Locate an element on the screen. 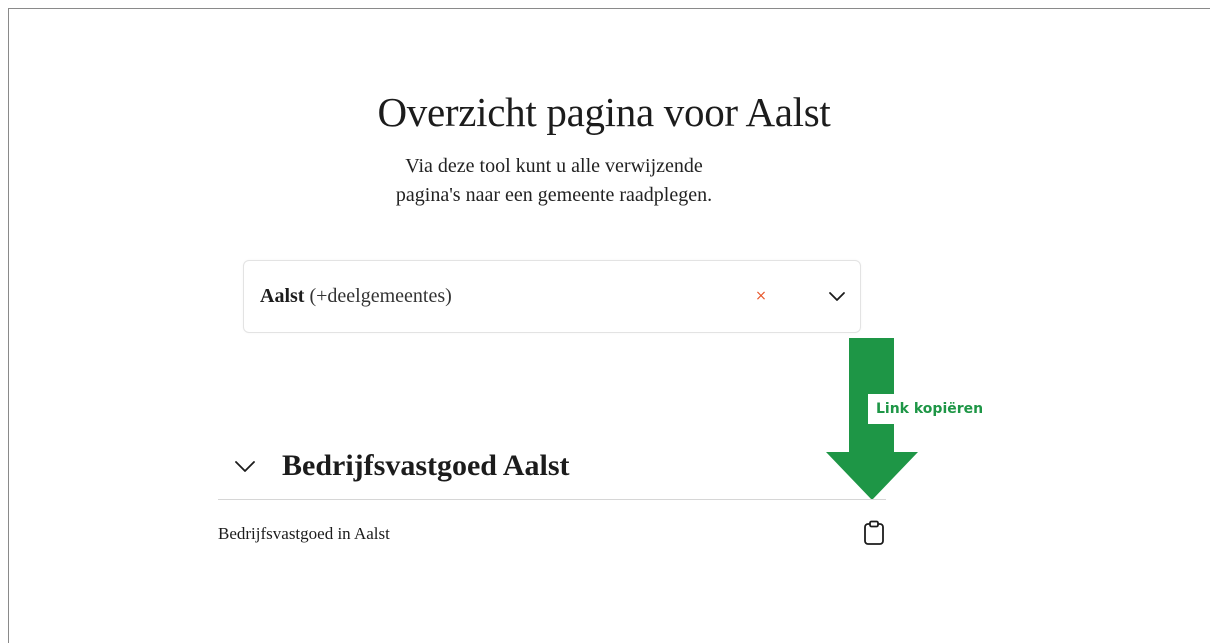 This screenshot has height=643, width=1210. municipality-select-value: Aalst (+deelgemeentes) is located at coordinates (356, 296).